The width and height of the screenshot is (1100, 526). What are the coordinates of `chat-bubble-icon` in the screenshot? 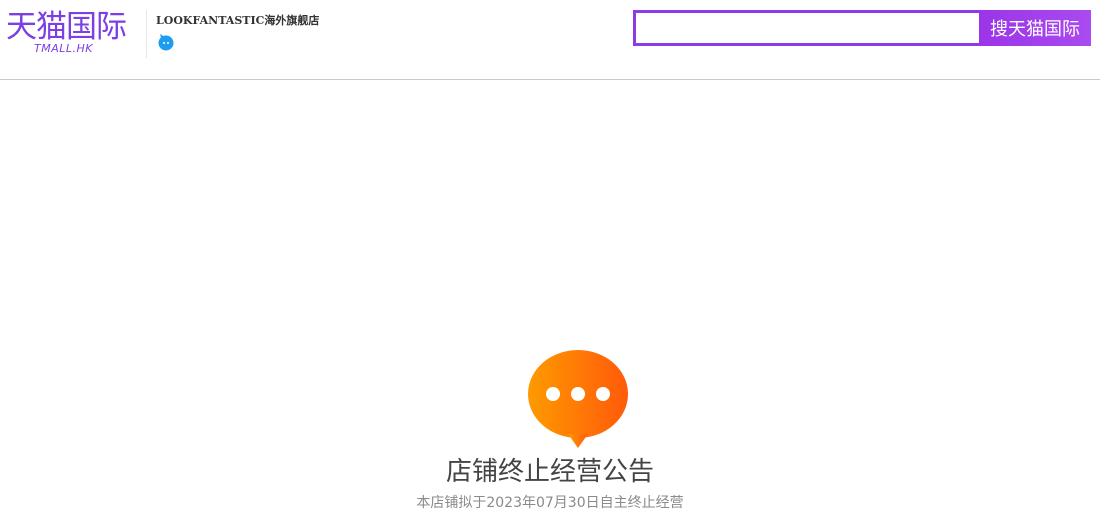 It's located at (578, 400).